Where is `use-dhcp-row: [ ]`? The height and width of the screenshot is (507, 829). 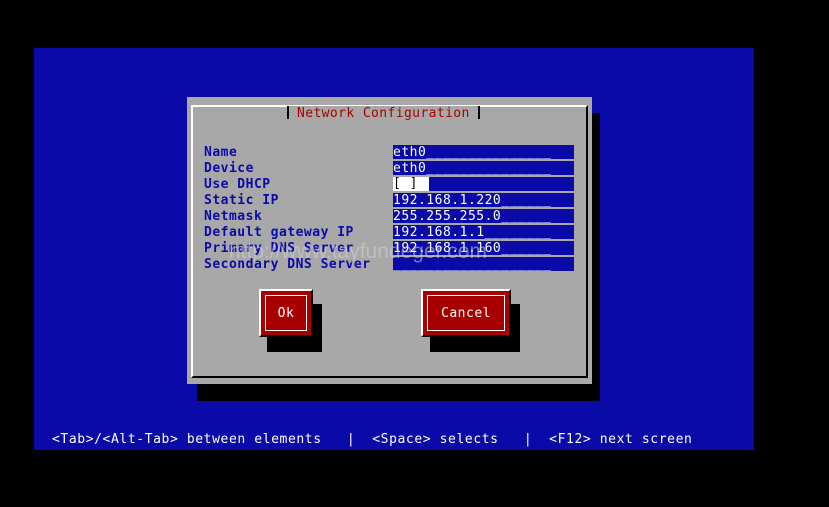 use-dhcp-row: [ ] is located at coordinates (483, 184).